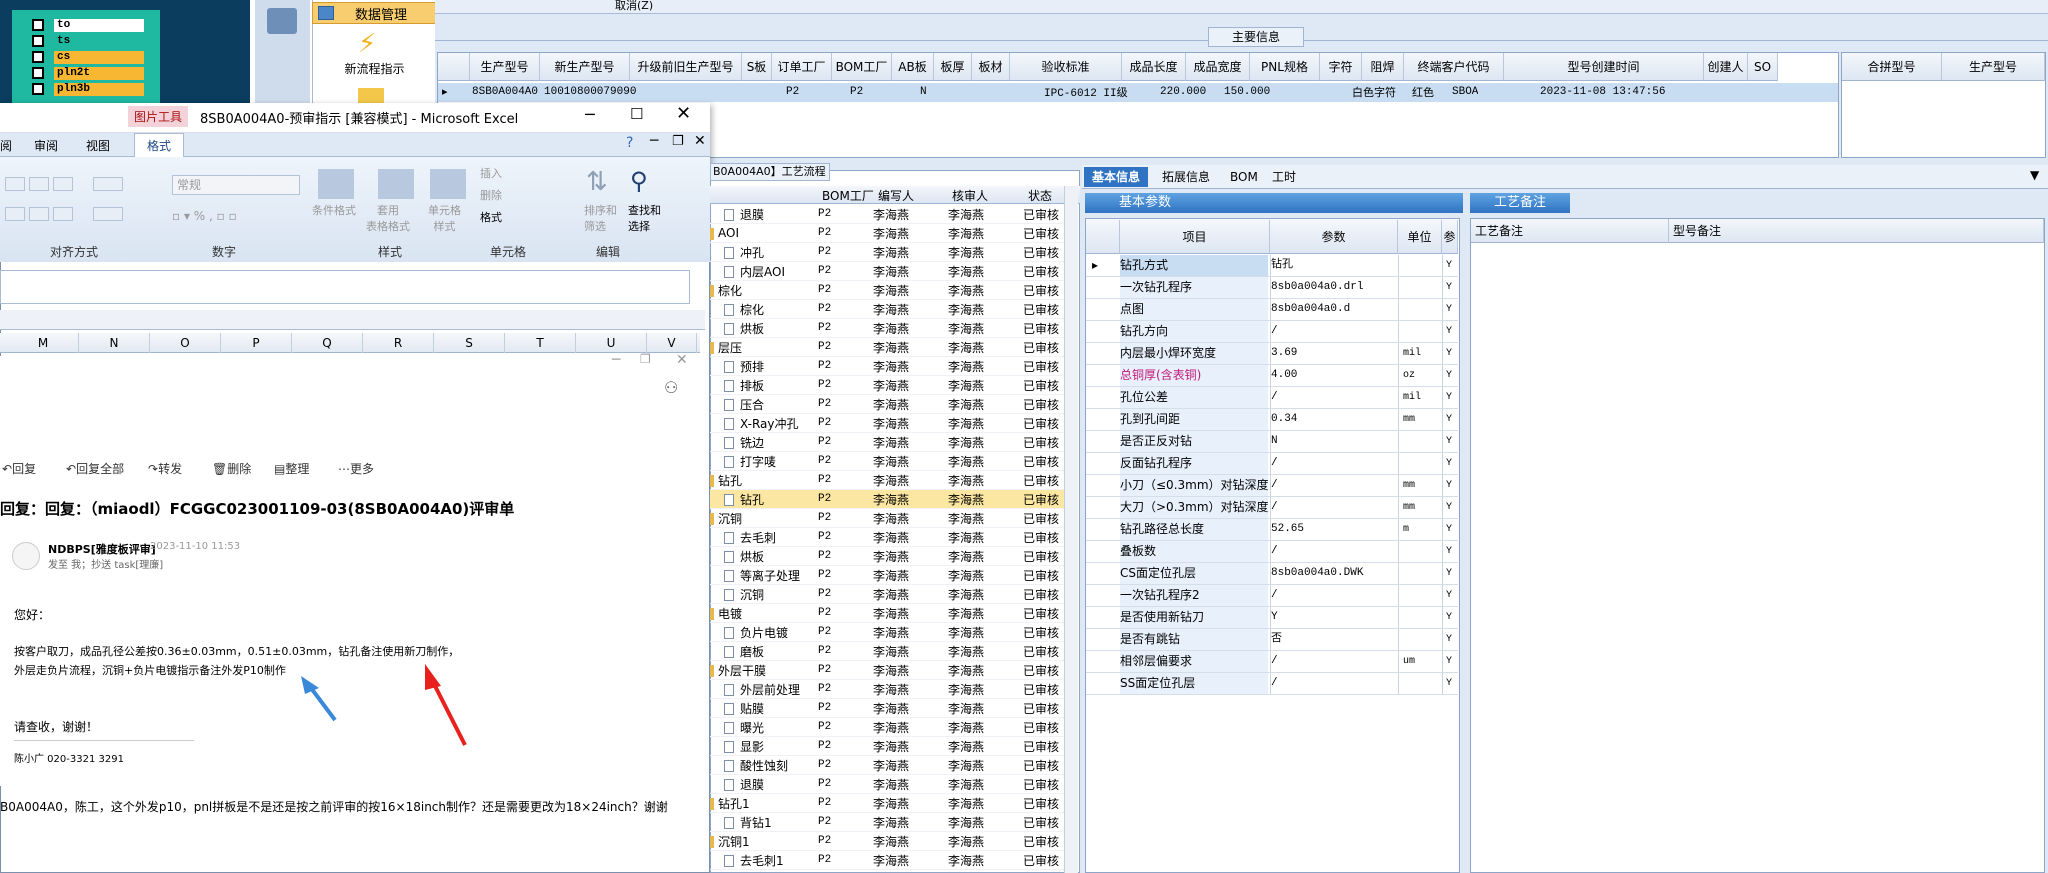 This screenshot has height=873, width=2048. Describe the element at coordinates (686, 67) in the screenshot. I see `col-header: 升级前旧生产型号` at that location.